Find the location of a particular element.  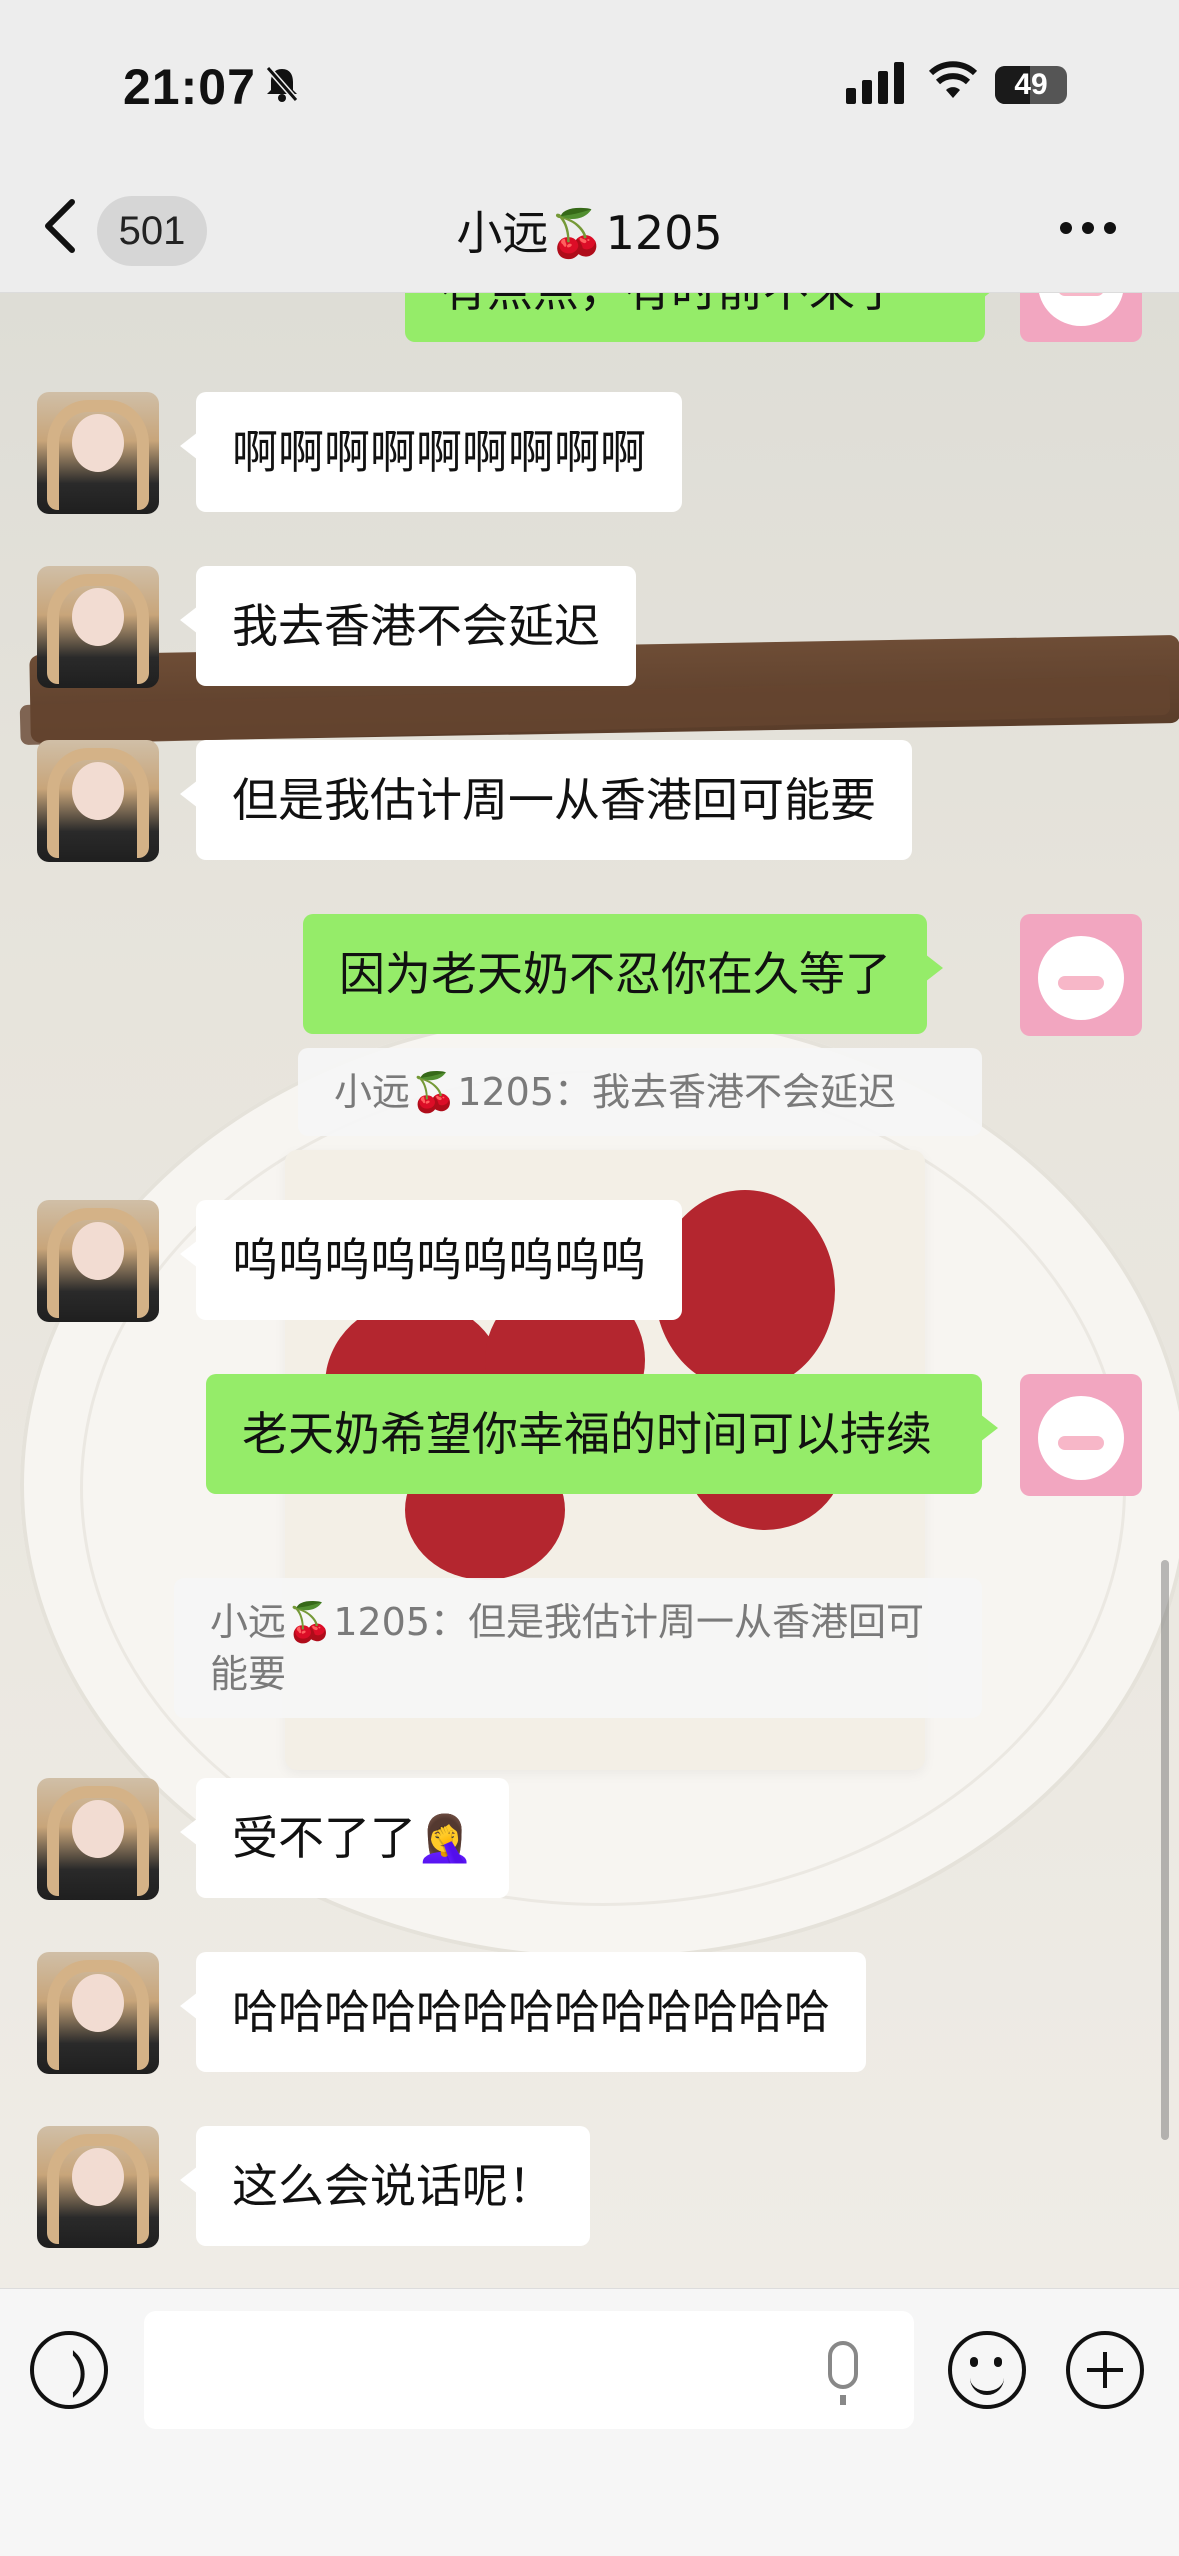

message-text: 我去香港不会延迟 is located at coordinates (416, 626).